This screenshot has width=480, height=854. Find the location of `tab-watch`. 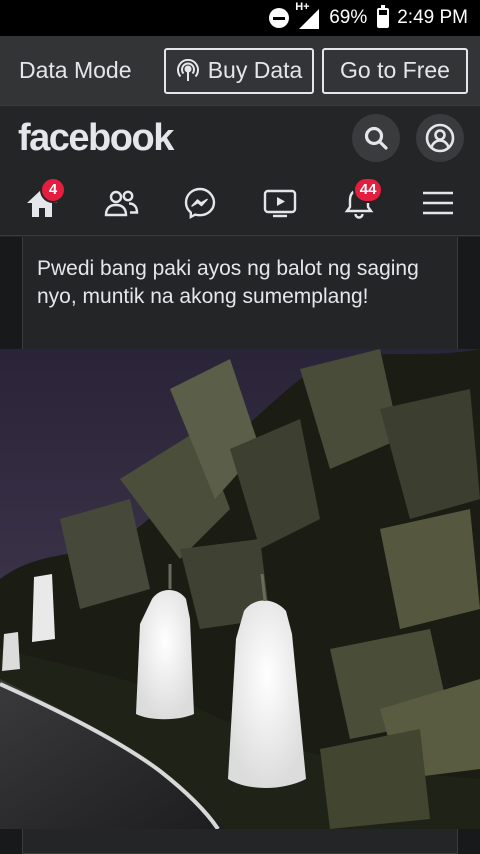

tab-watch is located at coordinates (280, 203).